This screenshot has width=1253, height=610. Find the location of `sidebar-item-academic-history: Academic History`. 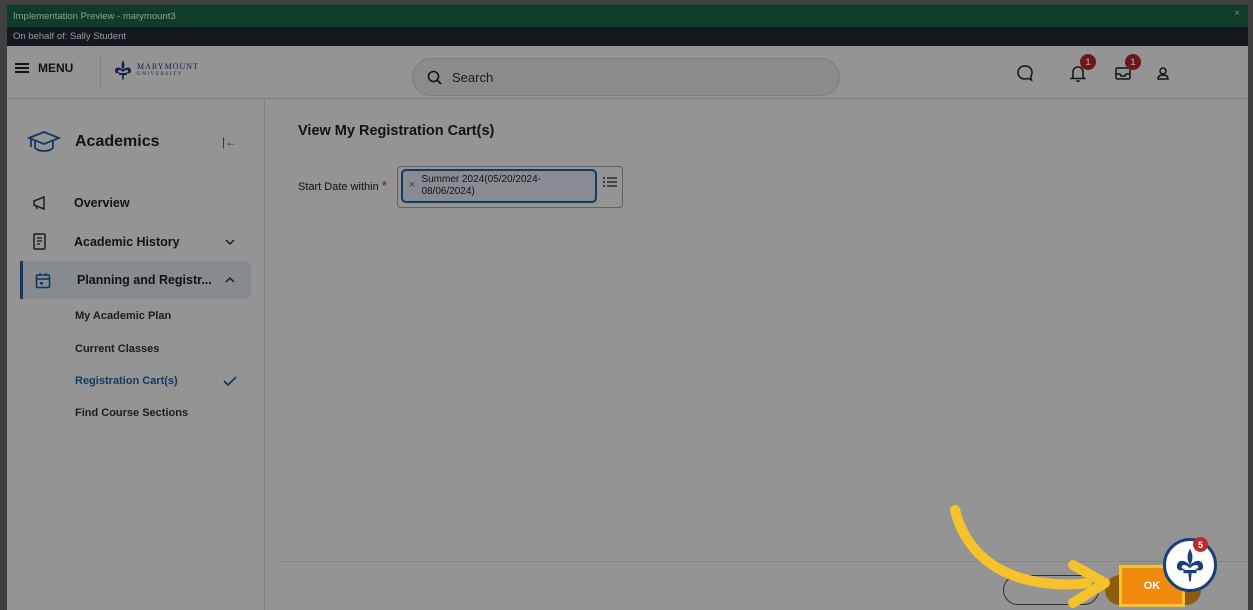

sidebar-item-academic-history: Academic History is located at coordinates (135, 242).